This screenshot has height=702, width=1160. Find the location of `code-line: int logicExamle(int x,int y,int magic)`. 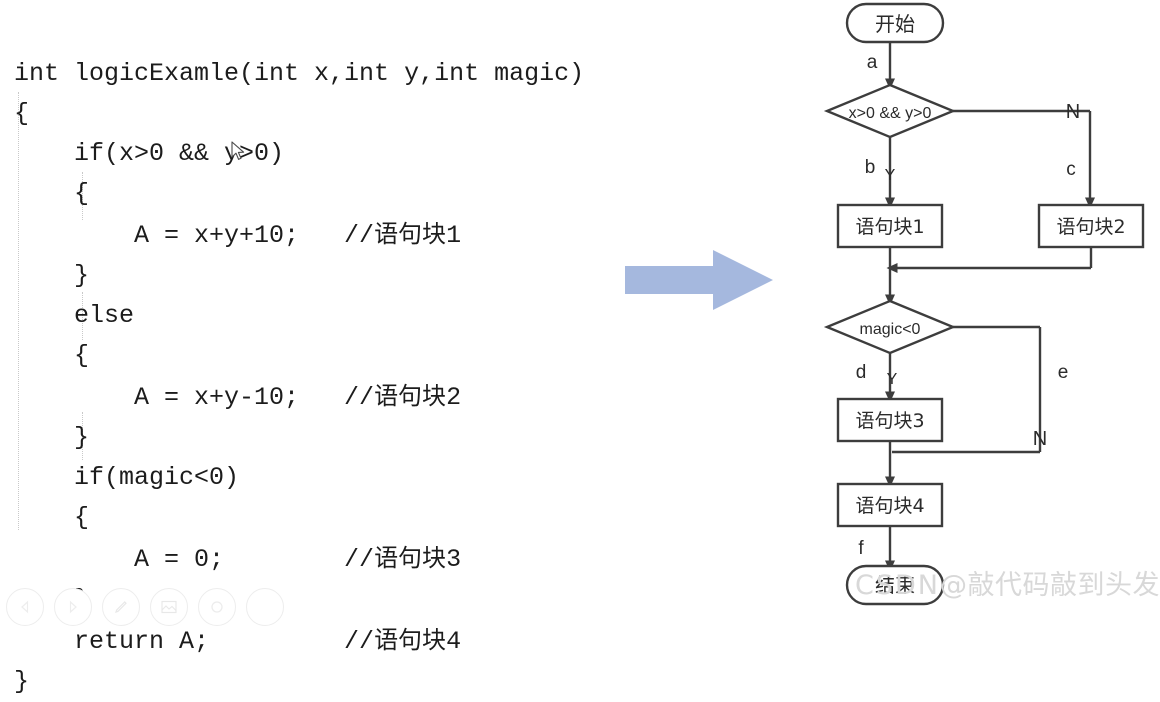

code-line: int logicExamle(int x,int y,int magic) is located at coordinates (299, 73).